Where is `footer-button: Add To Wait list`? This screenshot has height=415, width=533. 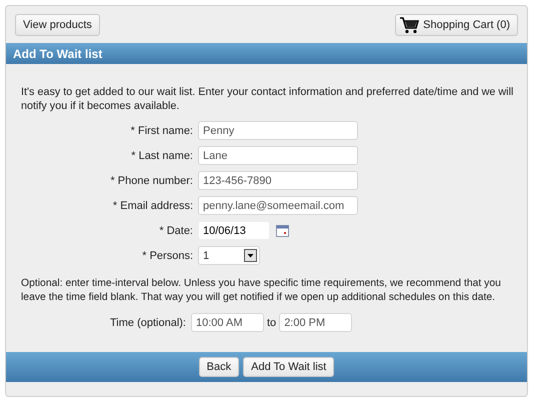
footer-button: Add To Wait list is located at coordinates (288, 367).